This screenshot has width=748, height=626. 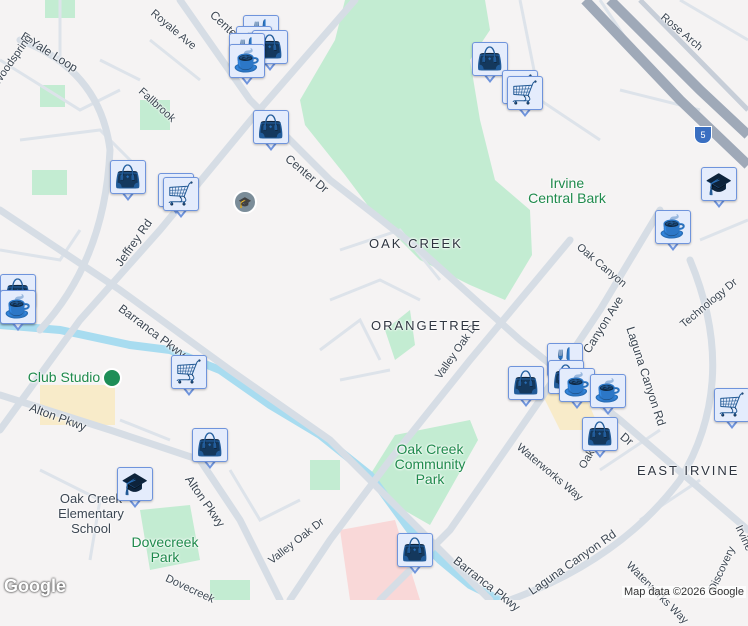 What do you see at coordinates (430, 464) in the screenshot?
I see `place-label-oak-creek-park: Oak Creek Community Park` at bounding box center [430, 464].